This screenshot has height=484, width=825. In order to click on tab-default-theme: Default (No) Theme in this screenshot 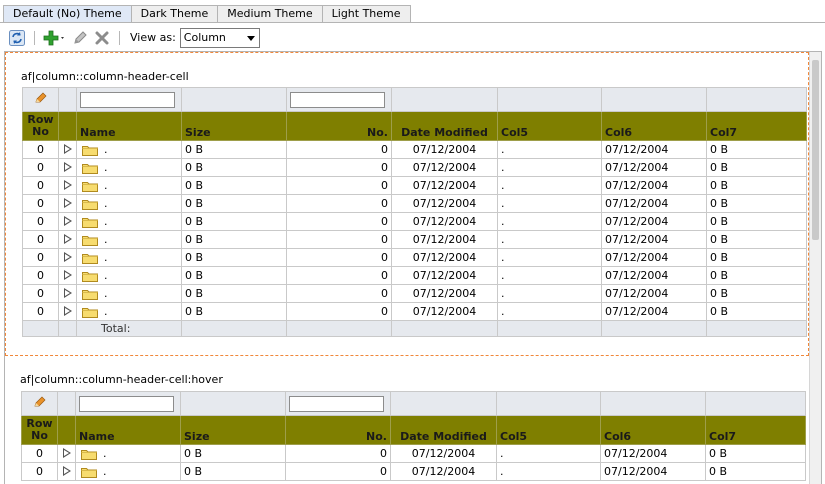, I will do `click(67, 14)`.